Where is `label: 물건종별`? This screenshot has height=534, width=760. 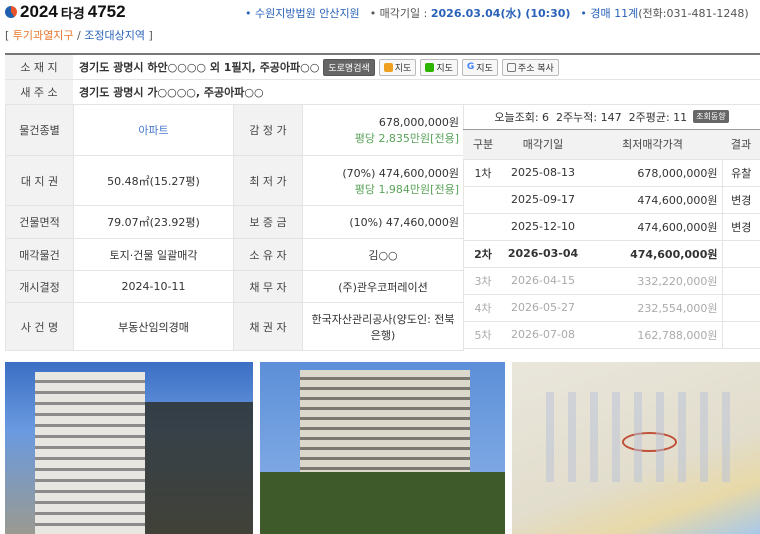 label: 물건종별 is located at coordinates (39, 130).